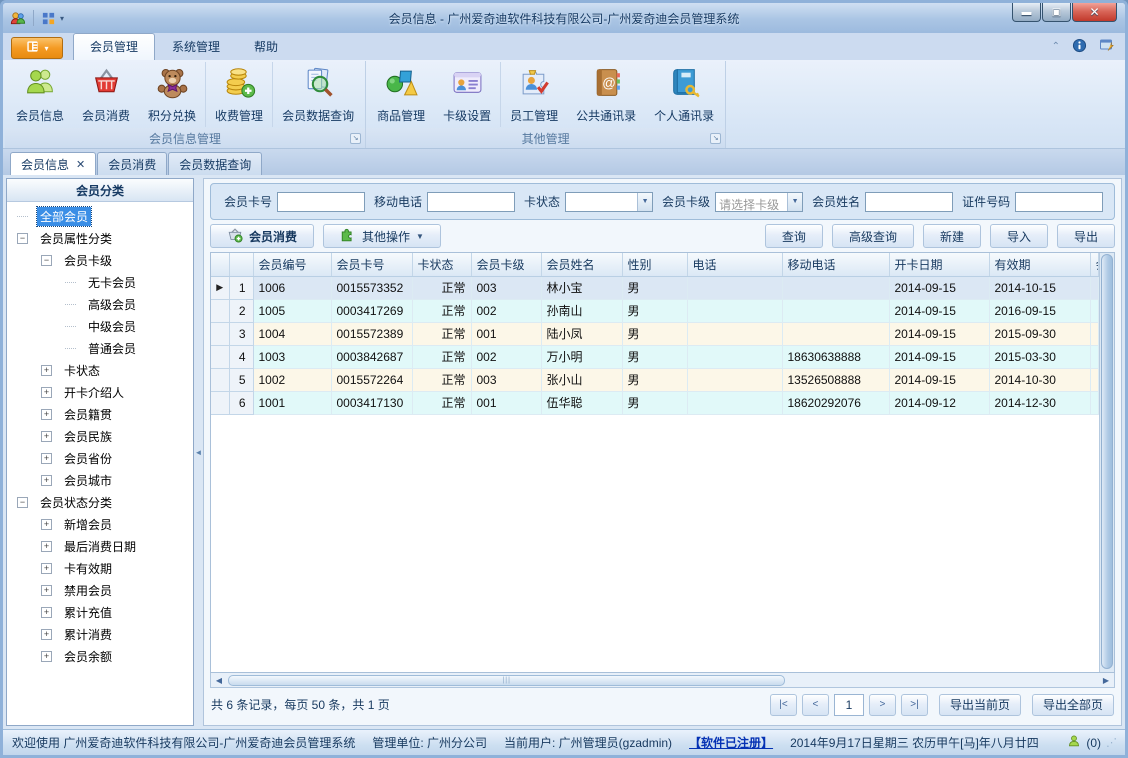 The height and width of the screenshot is (758, 1128). What do you see at coordinates (442, 265) in the screenshot?
I see `col-header-4: 卡状态` at bounding box center [442, 265].